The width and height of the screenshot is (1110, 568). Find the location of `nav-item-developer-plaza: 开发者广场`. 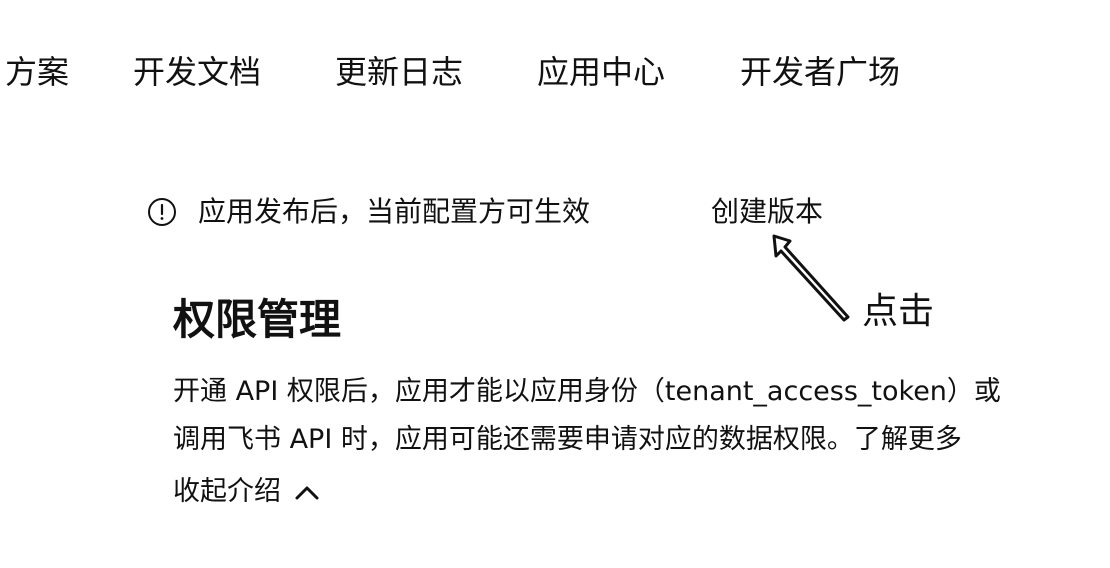

nav-item-developer-plaza: 开发者广场 is located at coordinates (820, 72).